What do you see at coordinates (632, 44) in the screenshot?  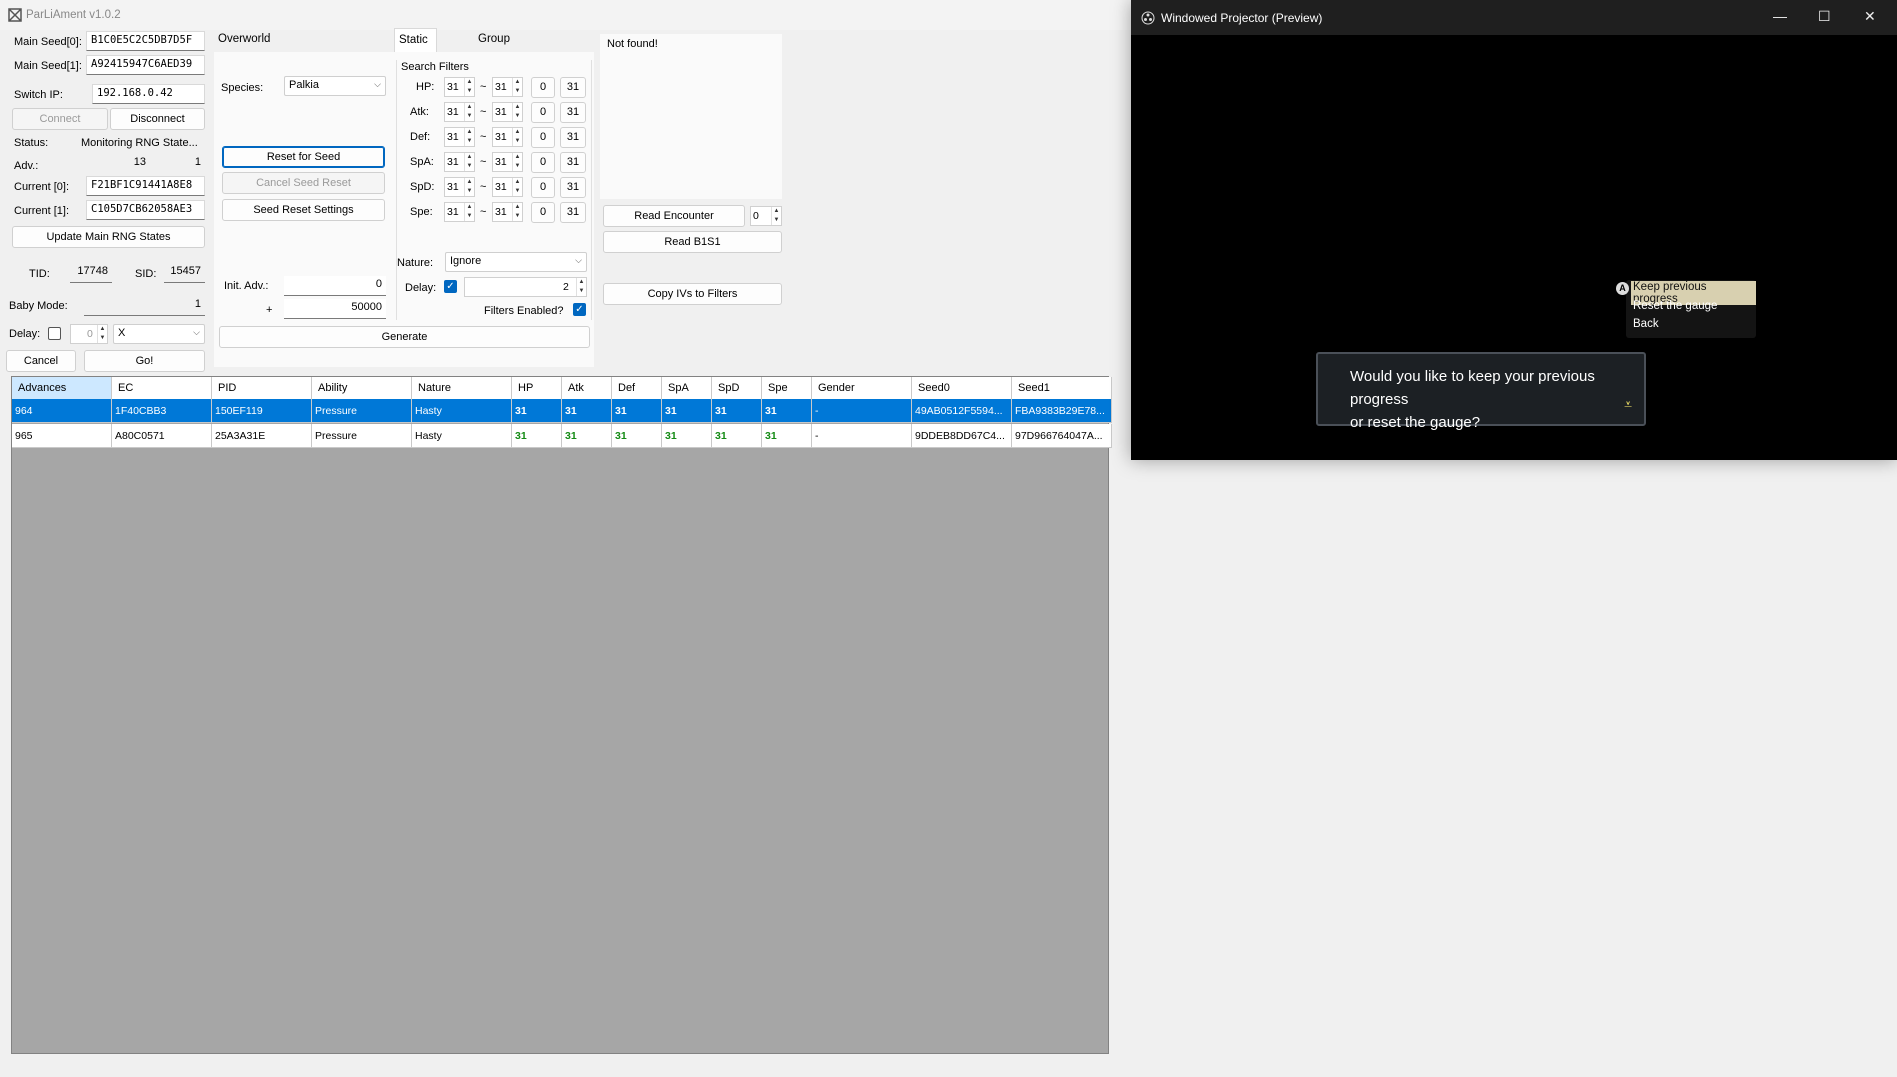 I see `not-found-text: Not found!` at bounding box center [632, 44].